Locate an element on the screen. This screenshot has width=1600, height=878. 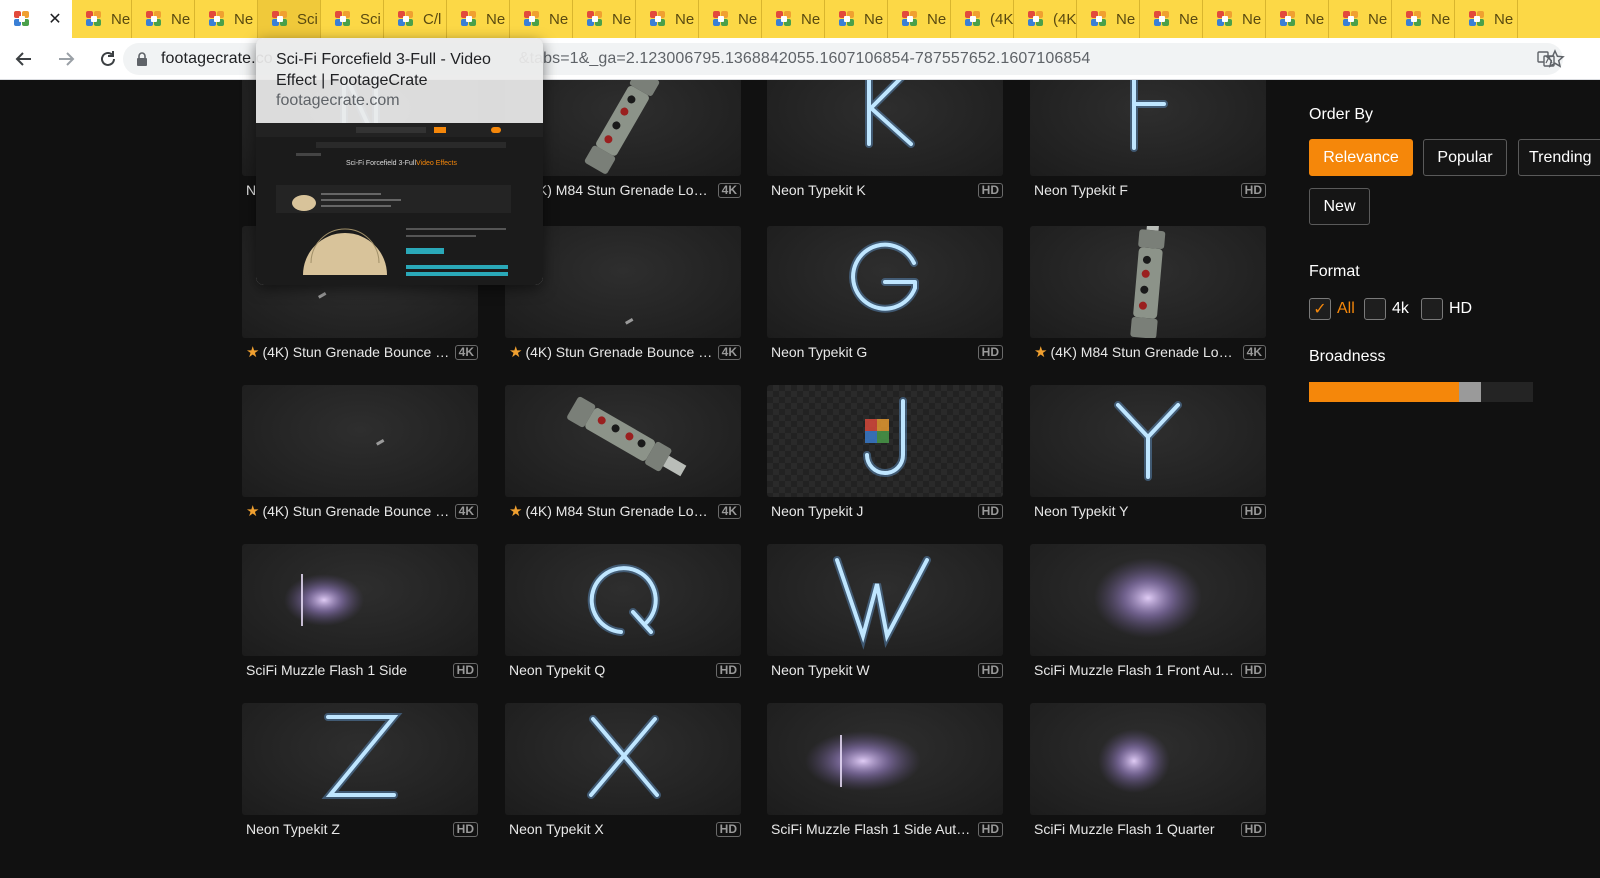
asset-card: Neon Typekit J HD is located at coordinates (885, 453).